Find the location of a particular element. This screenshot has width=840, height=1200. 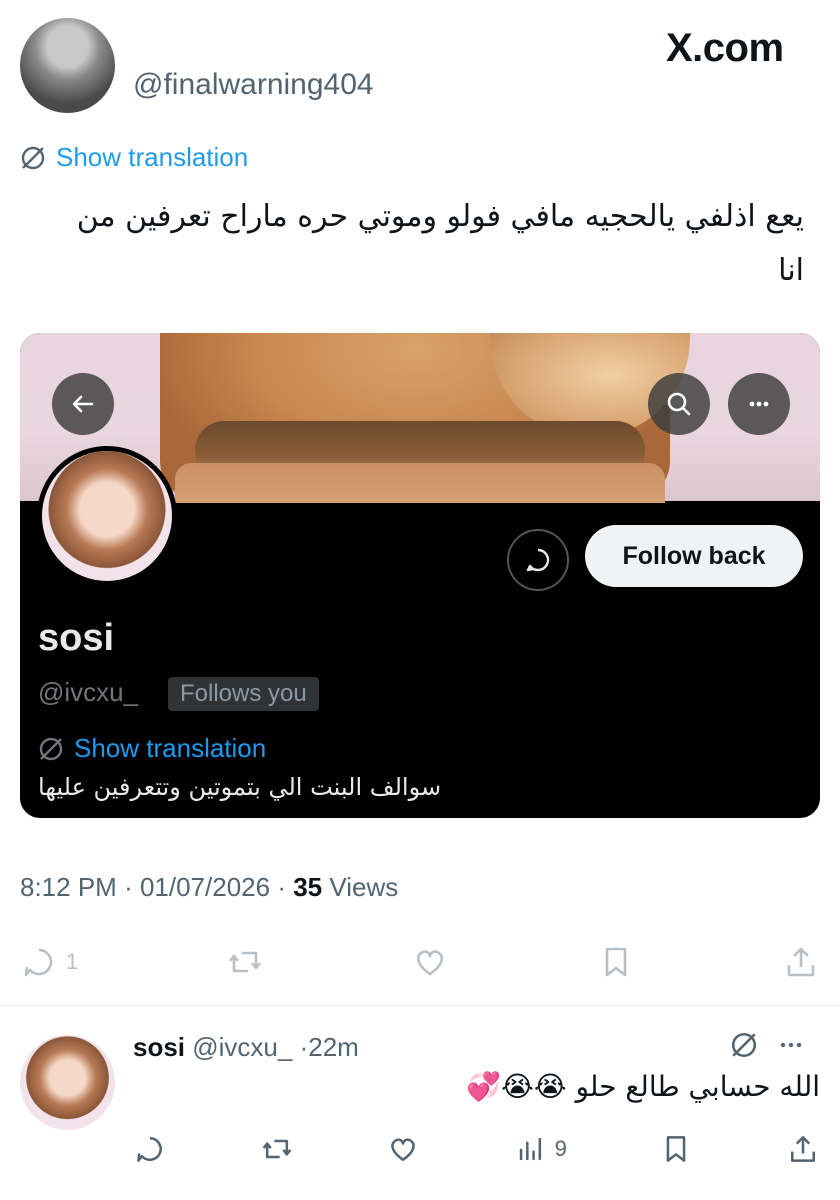

arrow-left-icon is located at coordinates (83, 404).